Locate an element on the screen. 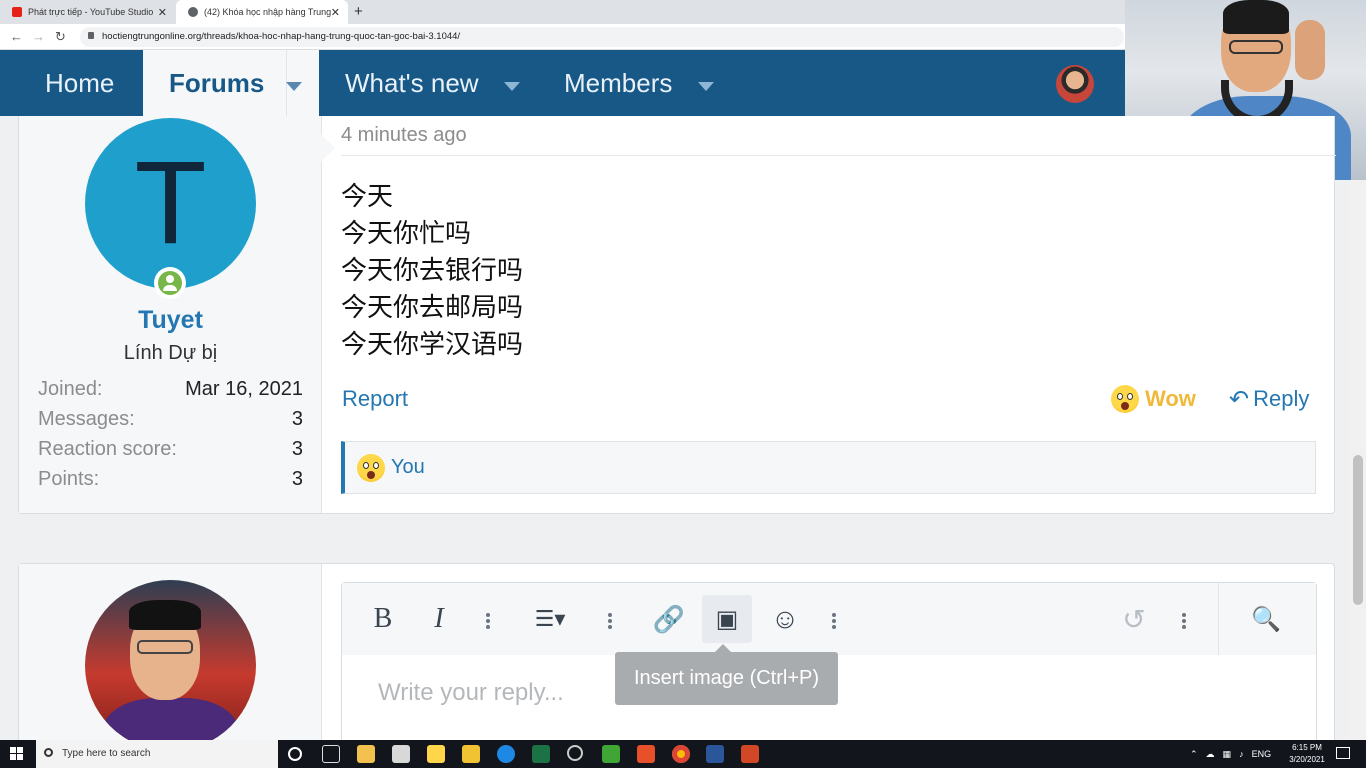 The height and width of the screenshot is (768, 1366). app-icon is located at coordinates (436, 754).